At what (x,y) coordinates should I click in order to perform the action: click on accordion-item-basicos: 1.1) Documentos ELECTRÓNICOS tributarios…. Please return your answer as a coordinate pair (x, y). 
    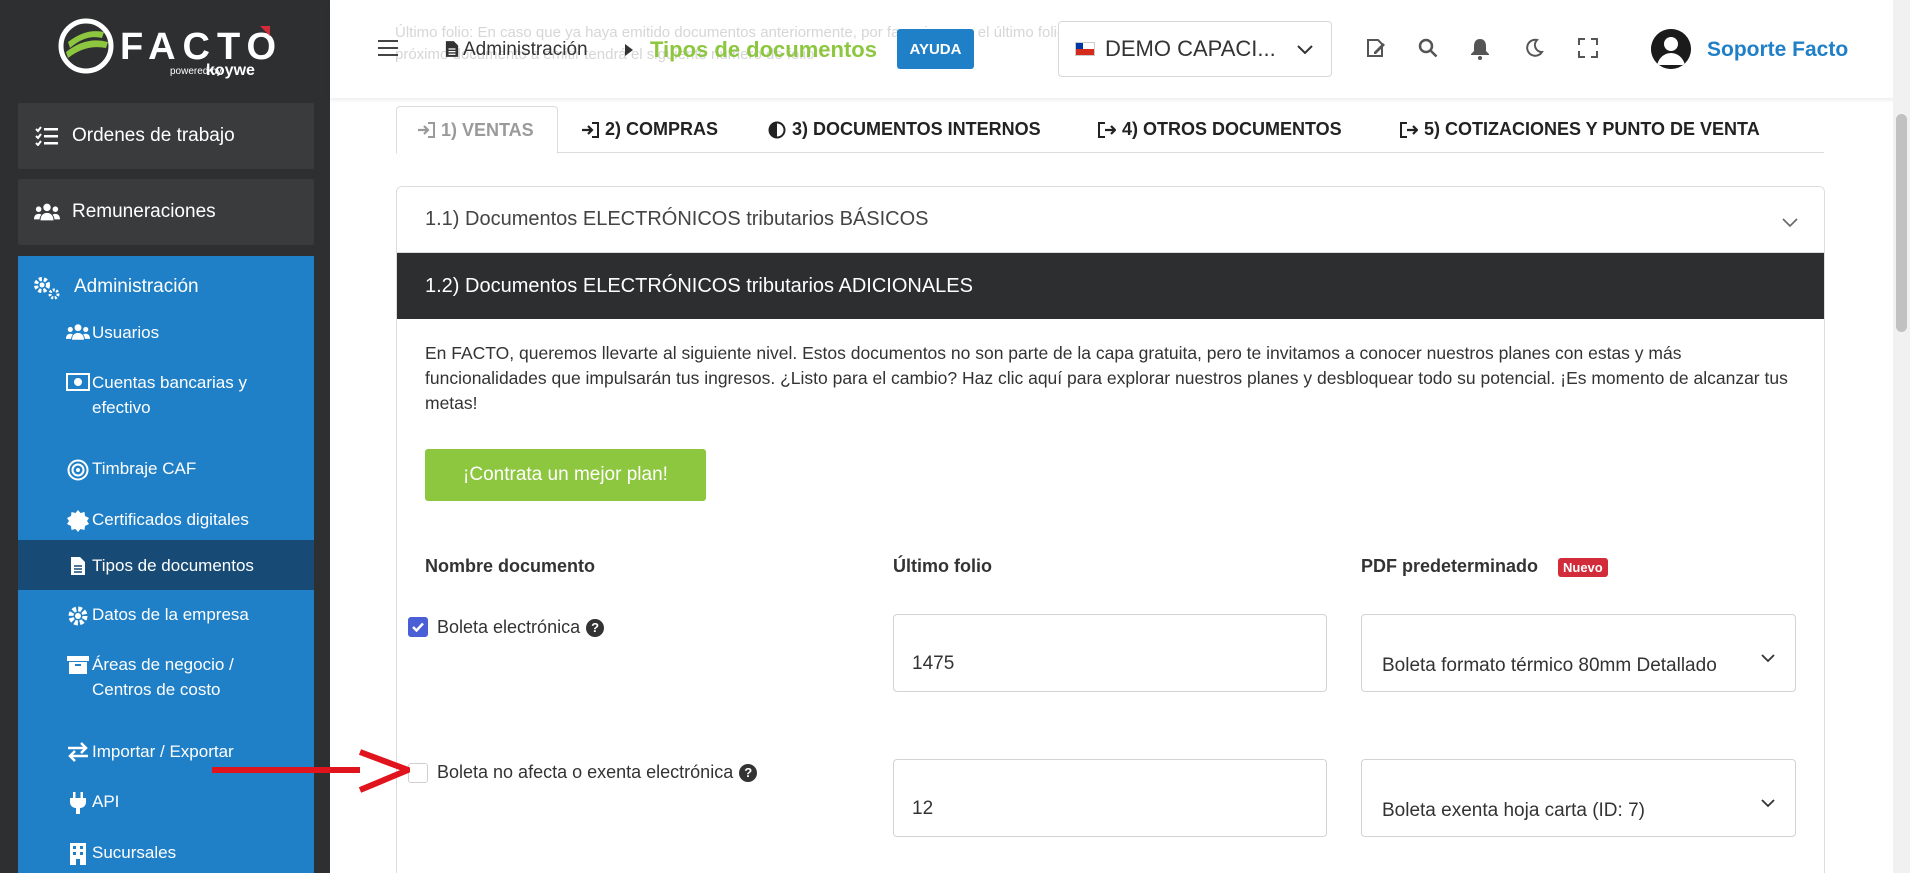
    Looking at the image, I should click on (1110, 220).